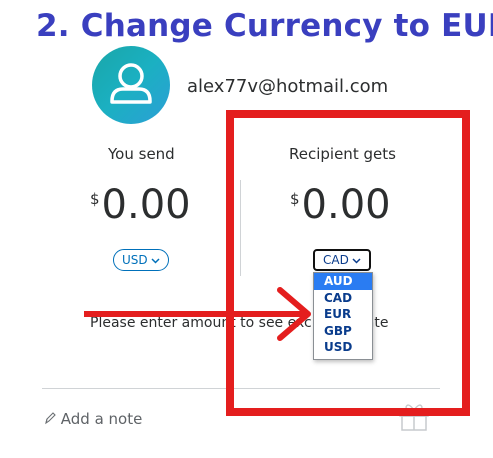 The width and height of the screenshot is (493, 458). What do you see at coordinates (135, 260) in the screenshot?
I see `send-currency-label: USD` at bounding box center [135, 260].